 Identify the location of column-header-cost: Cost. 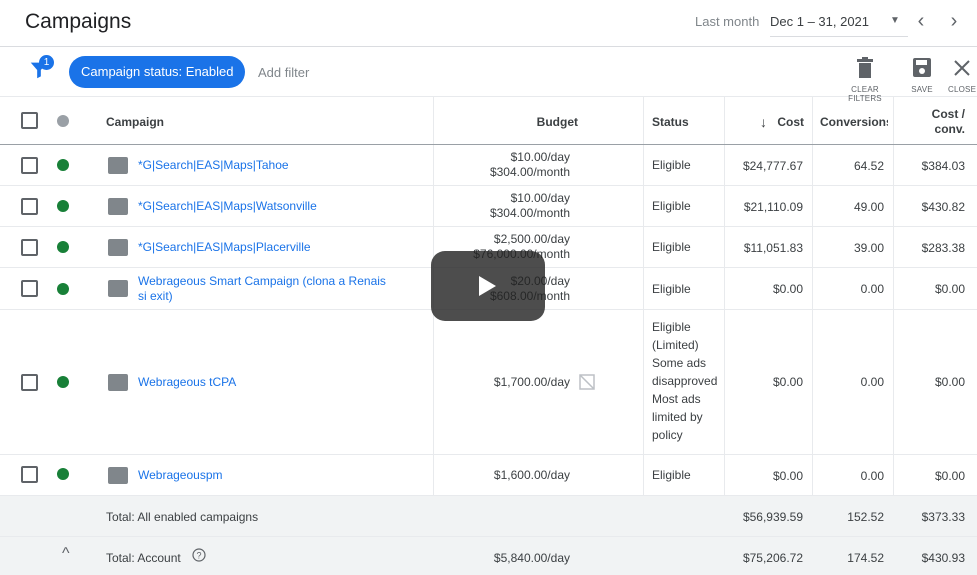
(764, 122).